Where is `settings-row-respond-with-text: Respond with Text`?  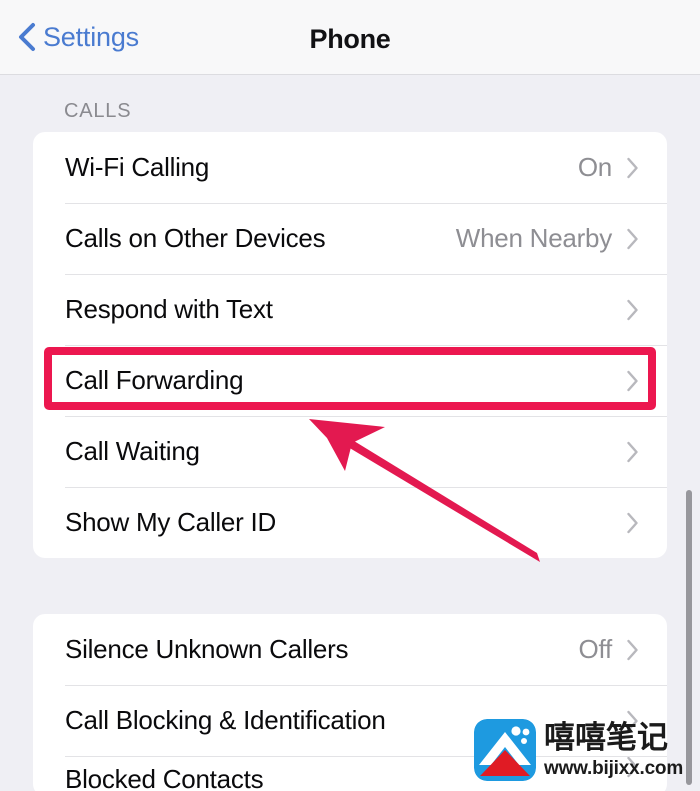
settings-row-respond-with-text: Respond with Text is located at coordinates (350, 309).